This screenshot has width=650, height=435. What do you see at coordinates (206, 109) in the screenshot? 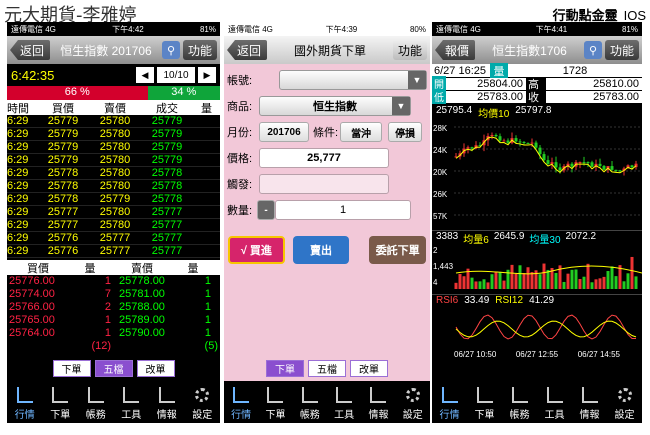
I see `ticks-col-header: 量` at bounding box center [206, 109].